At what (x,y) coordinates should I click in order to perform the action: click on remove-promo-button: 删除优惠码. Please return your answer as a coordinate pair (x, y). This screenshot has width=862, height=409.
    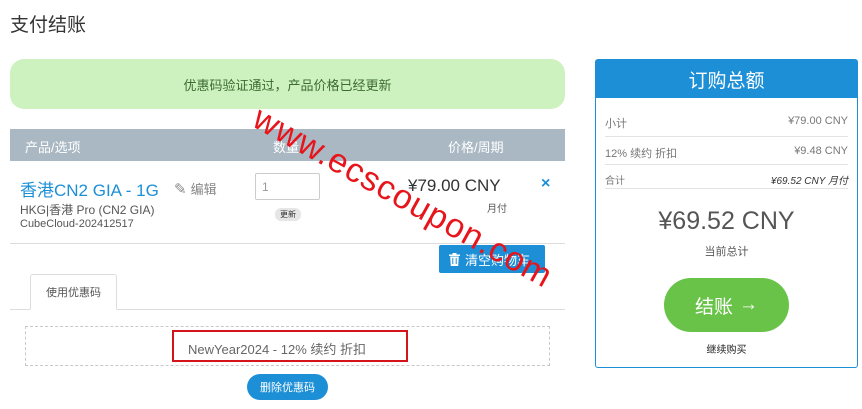
    Looking at the image, I should click on (287, 387).